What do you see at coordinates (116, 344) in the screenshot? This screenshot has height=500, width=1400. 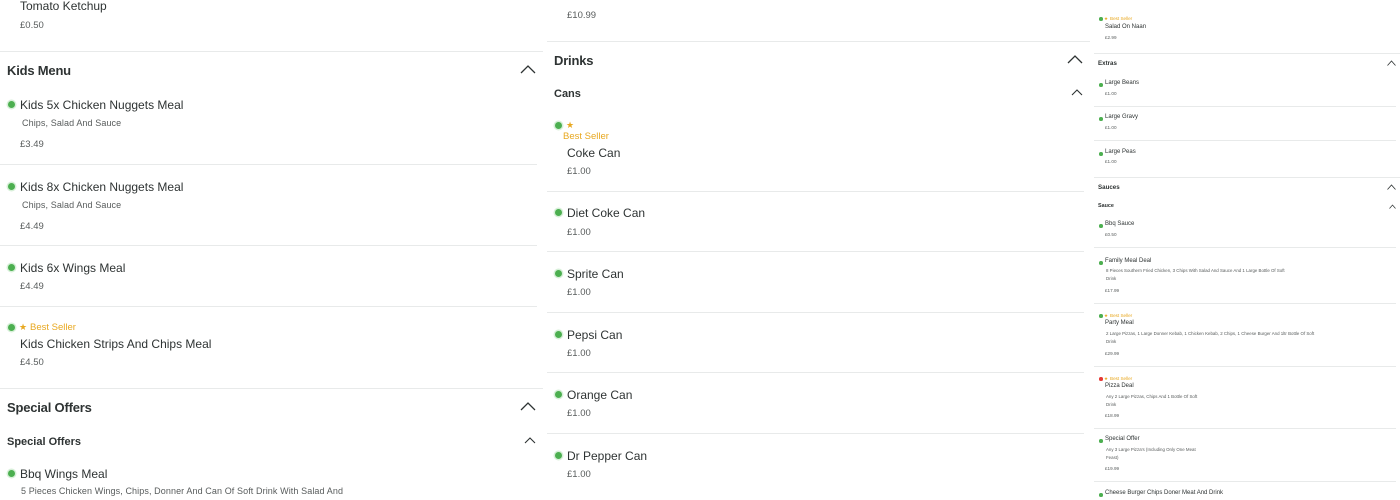 I see `item-name: Kids Chicken Strips And Chips Meal` at bounding box center [116, 344].